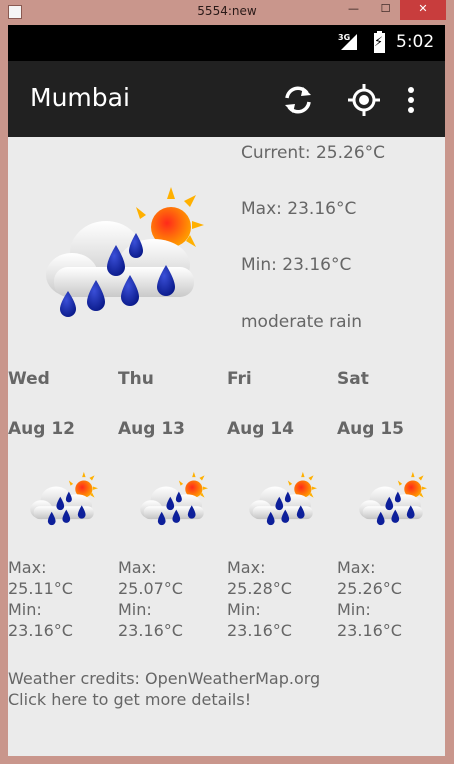  I want to click on forecast-max-min: Max: 25.26°C Min: 23.16°C, so click(369, 599).